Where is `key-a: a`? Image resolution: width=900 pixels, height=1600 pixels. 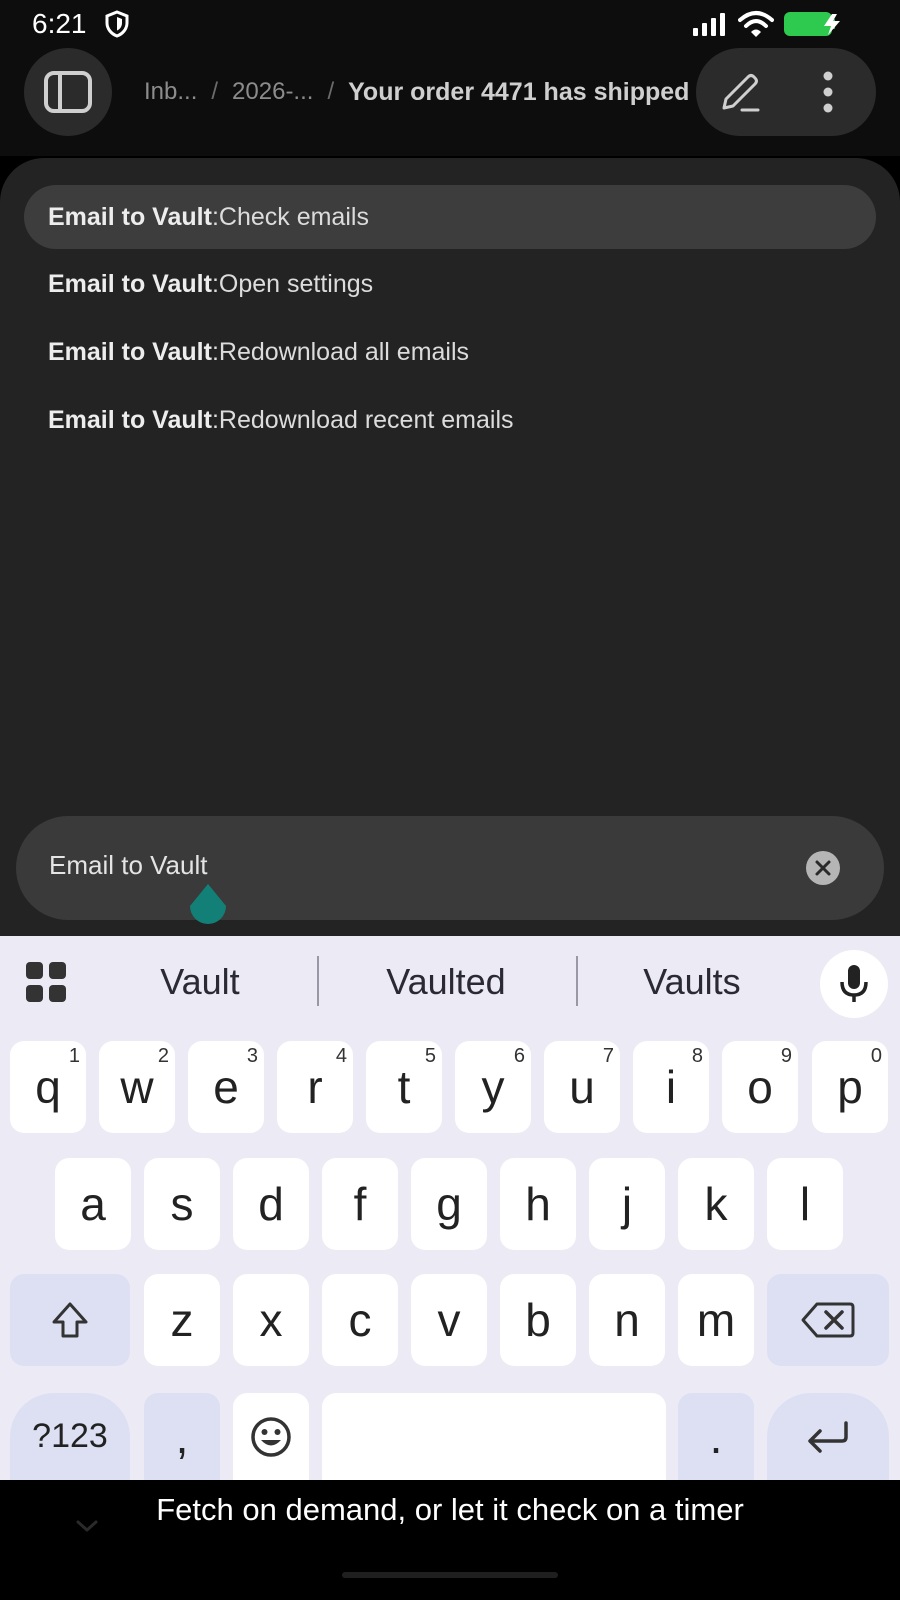 key-a: a is located at coordinates (93, 1204).